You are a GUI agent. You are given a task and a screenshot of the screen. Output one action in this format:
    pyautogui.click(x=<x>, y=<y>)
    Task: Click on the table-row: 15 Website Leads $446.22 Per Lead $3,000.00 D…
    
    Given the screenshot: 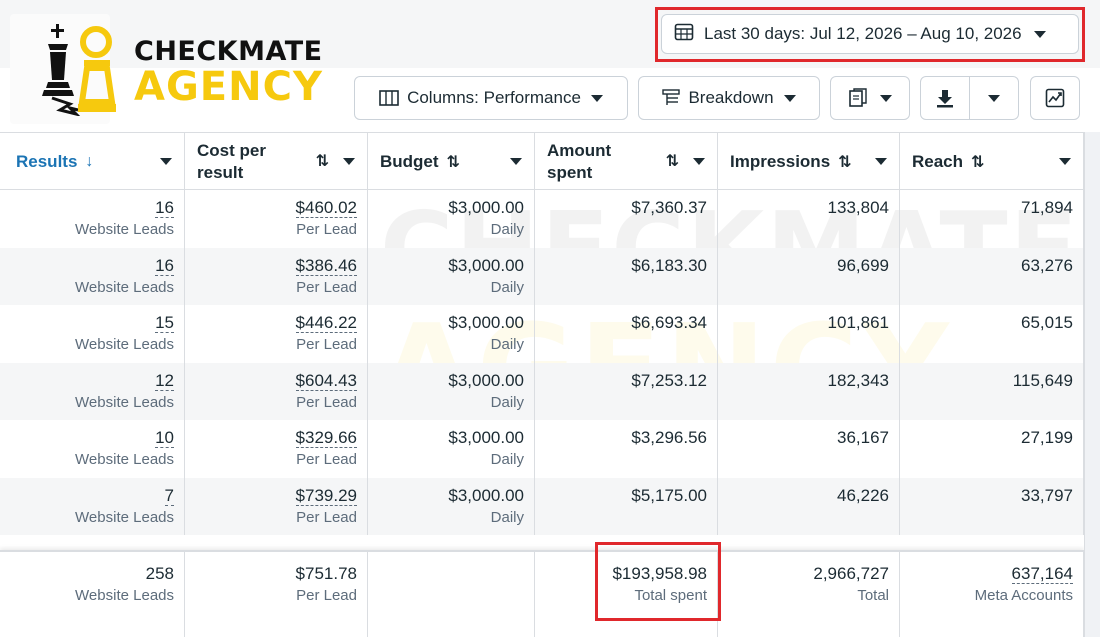 What is the action you would take?
    pyautogui.click(x=542, y=334)
    